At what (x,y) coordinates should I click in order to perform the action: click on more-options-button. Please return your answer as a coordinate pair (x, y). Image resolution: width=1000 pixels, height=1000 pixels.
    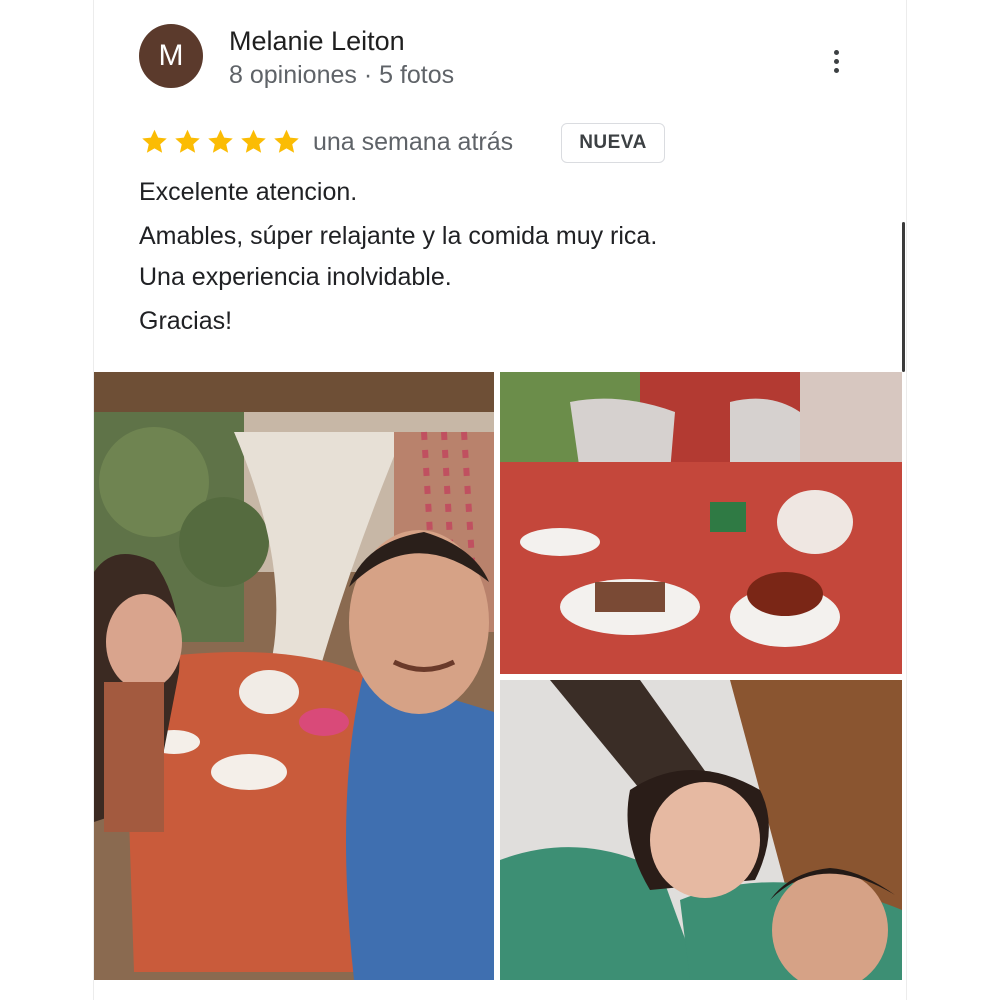
    Looking at the image, I should click on (836, 61).